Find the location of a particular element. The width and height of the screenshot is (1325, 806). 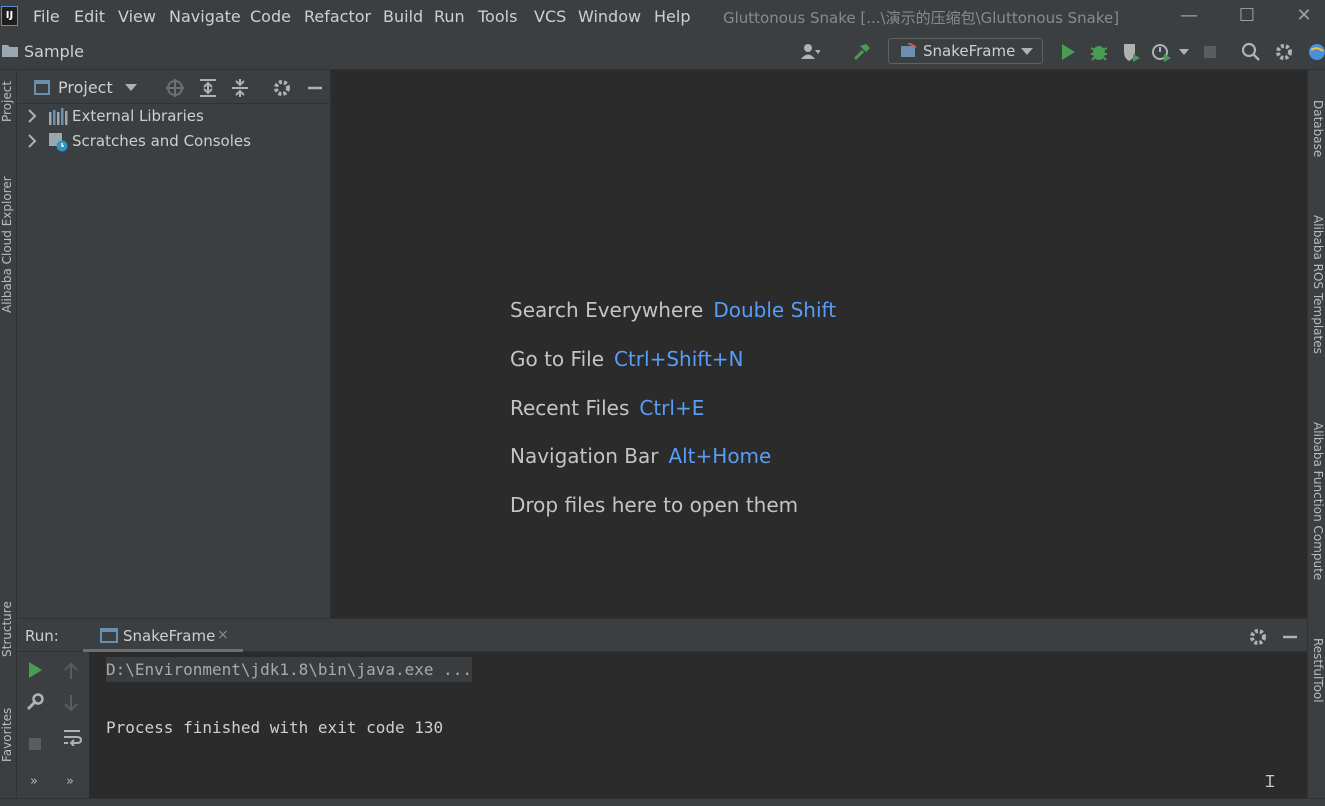

stripe-database: Database is located at coordinates (1318, 128).